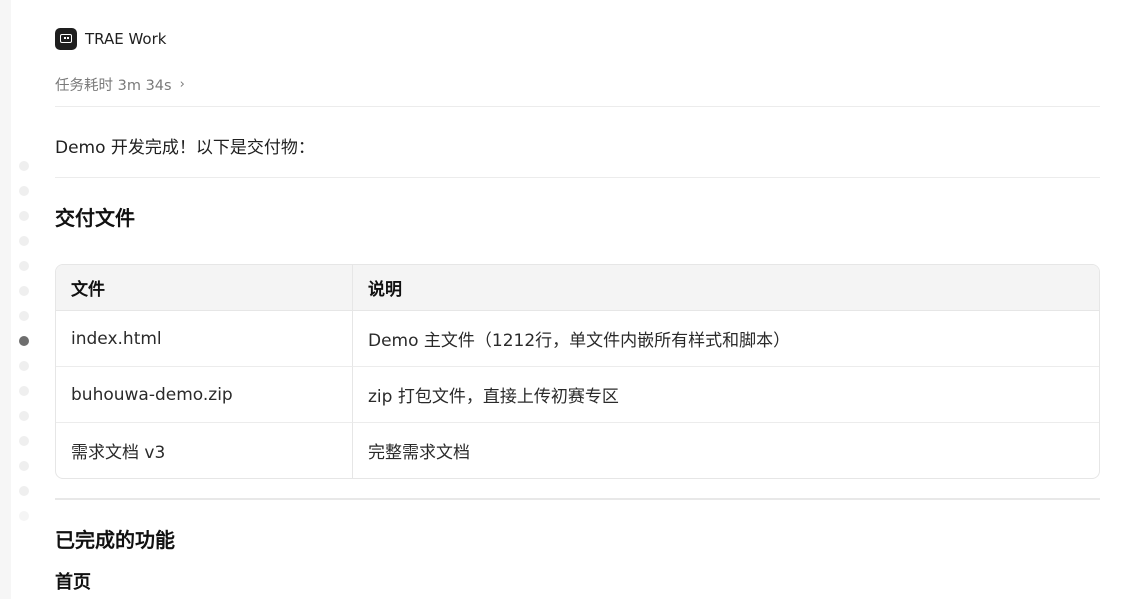  Describe the element at coordinates (204, 450) in the screenshot. I see `file-name-cell: 需求文档 v3` at that location.